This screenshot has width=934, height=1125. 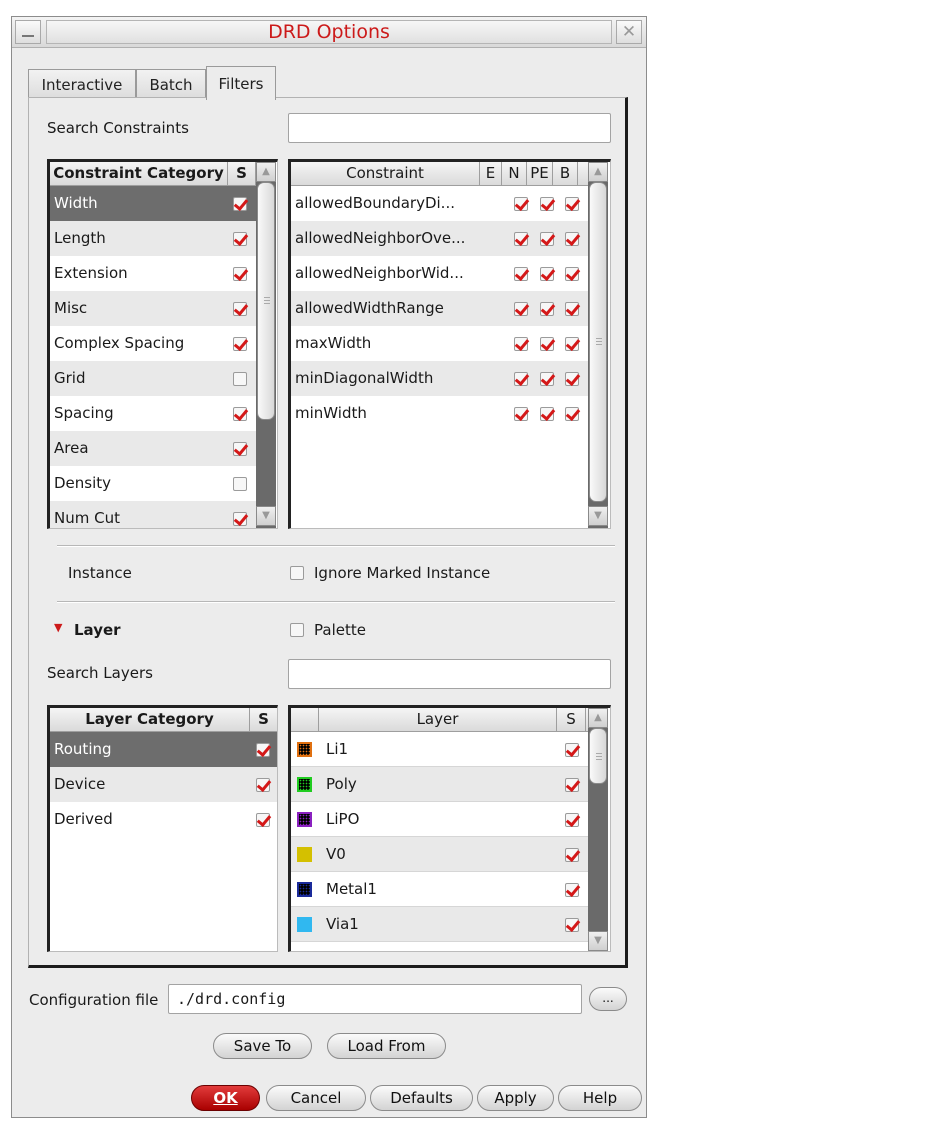 I want to click on layer-row: Via1, so click(x=439, y=924).